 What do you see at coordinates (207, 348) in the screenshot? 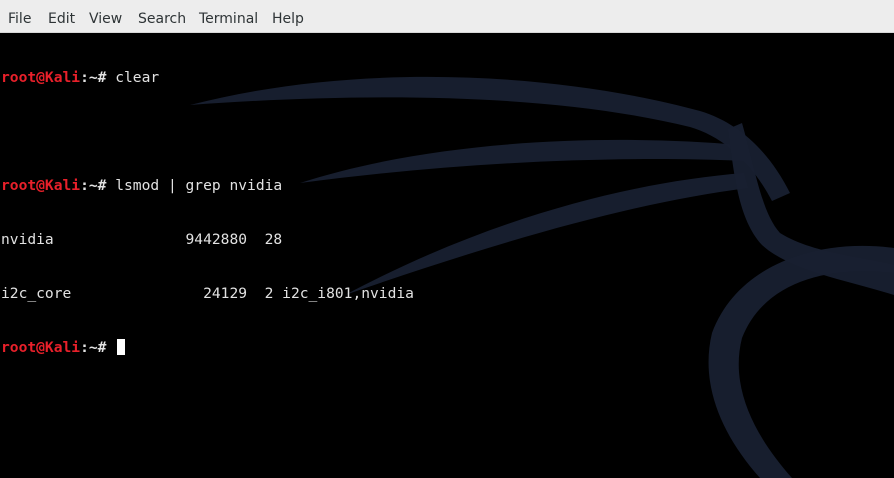
I see `terminal-line-prompt: root@Kali:~#` at bounding box center [207, 348].